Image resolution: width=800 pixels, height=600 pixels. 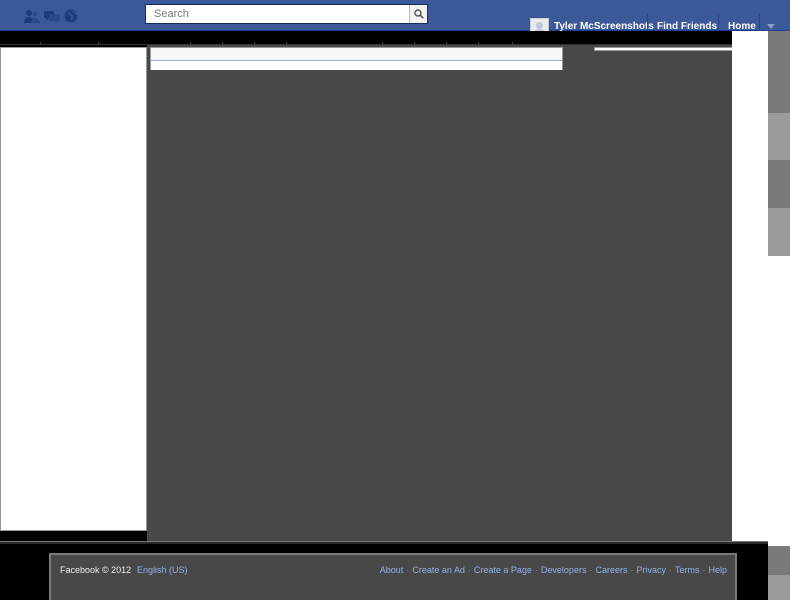 What do you see at coordinates (356, 54) in the screenshot?
I see `composer-tabs-row` at bounding box center [356, 54].